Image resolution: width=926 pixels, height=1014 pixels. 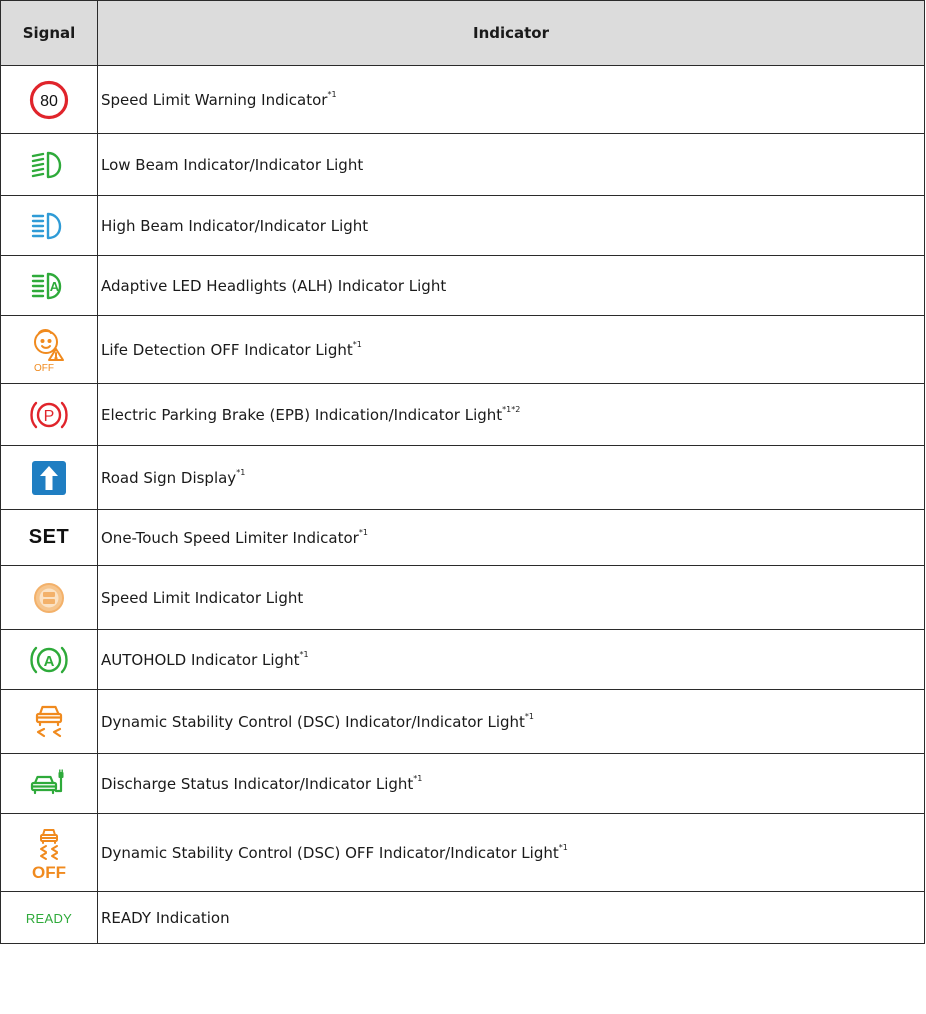 I want to click on indicator-cell: Low Beam Indicator/Indicator Light, so click(x=511, y=164).